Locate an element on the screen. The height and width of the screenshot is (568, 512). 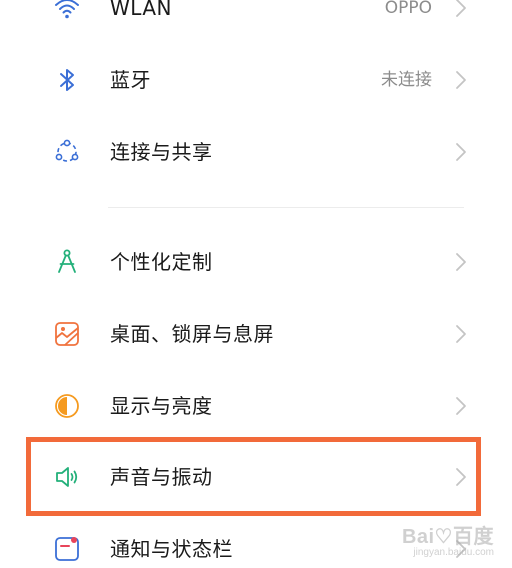
settings-item-connection-sharing: 连接与共享 is located at coordinates (256, 152).